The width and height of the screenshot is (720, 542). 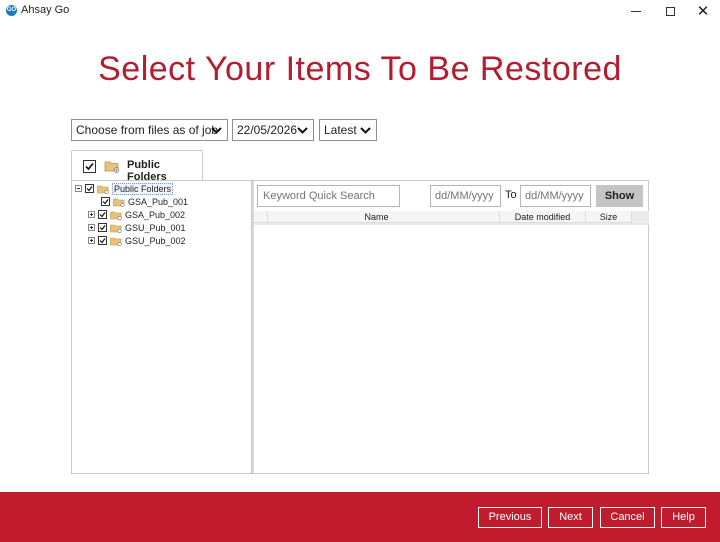 What do you see at coordinates (11, 10) in the screenshot?
I see `app-logo-icon: GO` at bounding box center [11, 10].